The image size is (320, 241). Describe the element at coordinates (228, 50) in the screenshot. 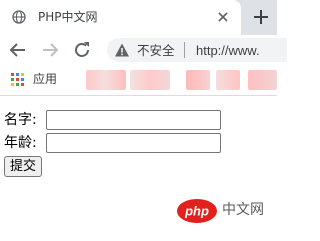

I see `url-text: http://www.` at that location.